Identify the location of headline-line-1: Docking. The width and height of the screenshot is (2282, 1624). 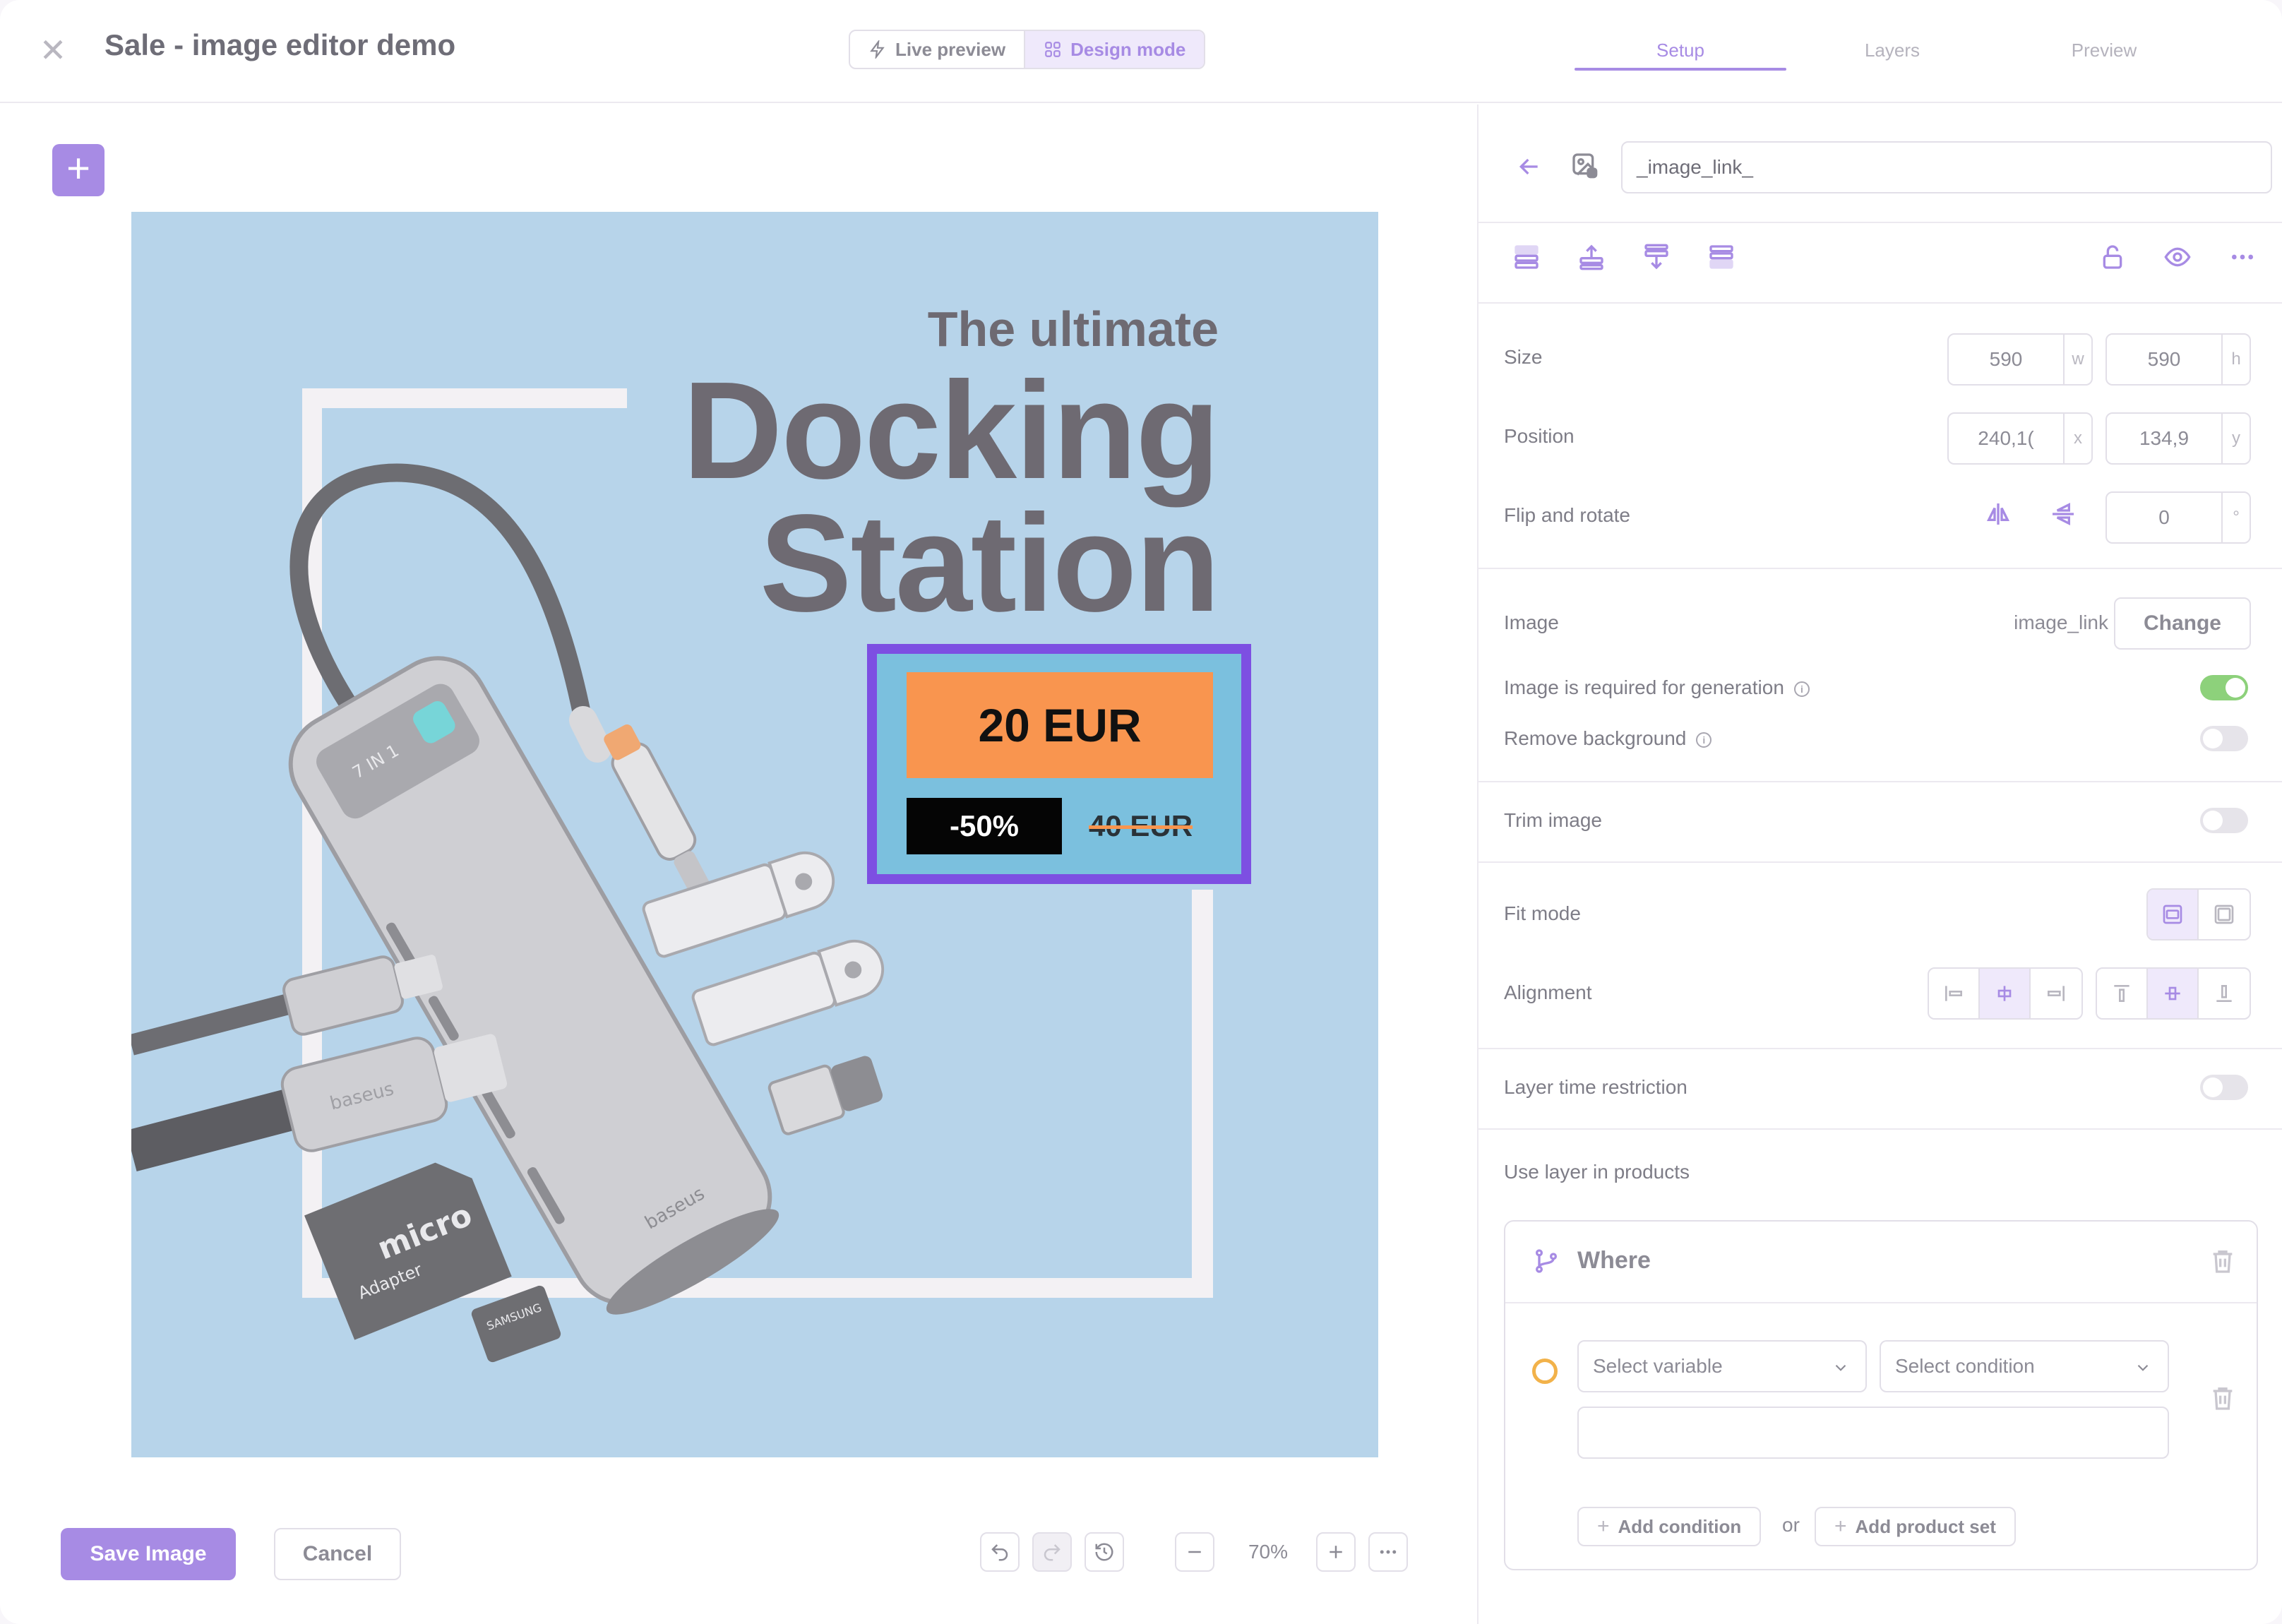
(951, 430).